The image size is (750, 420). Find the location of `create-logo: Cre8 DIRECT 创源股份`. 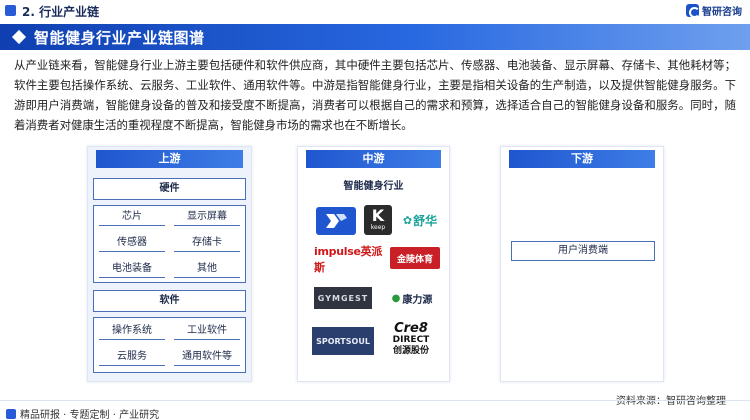

create-logo: Cre8 DIRECT 创源股份 is located at coordinates (411, 338).